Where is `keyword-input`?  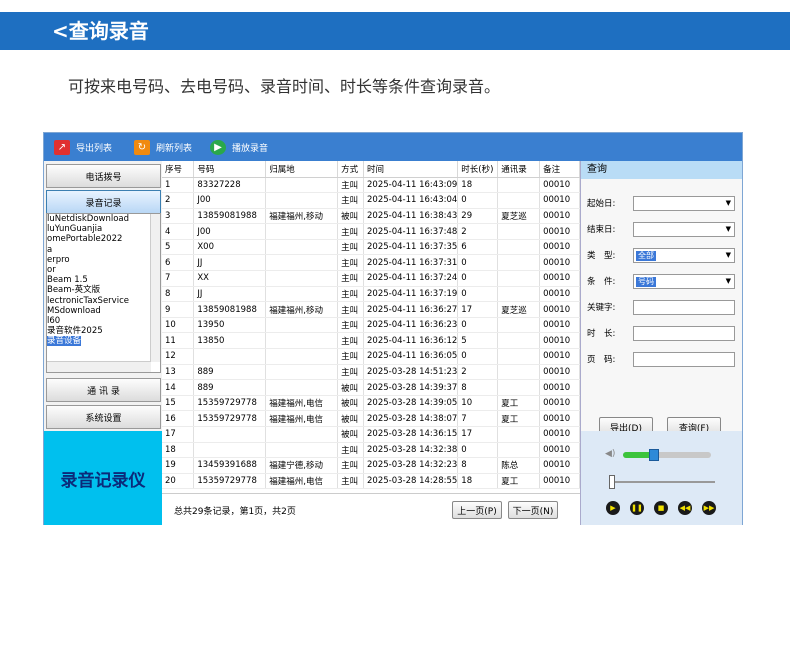 keyword-input is located at coordinates (684, 307).